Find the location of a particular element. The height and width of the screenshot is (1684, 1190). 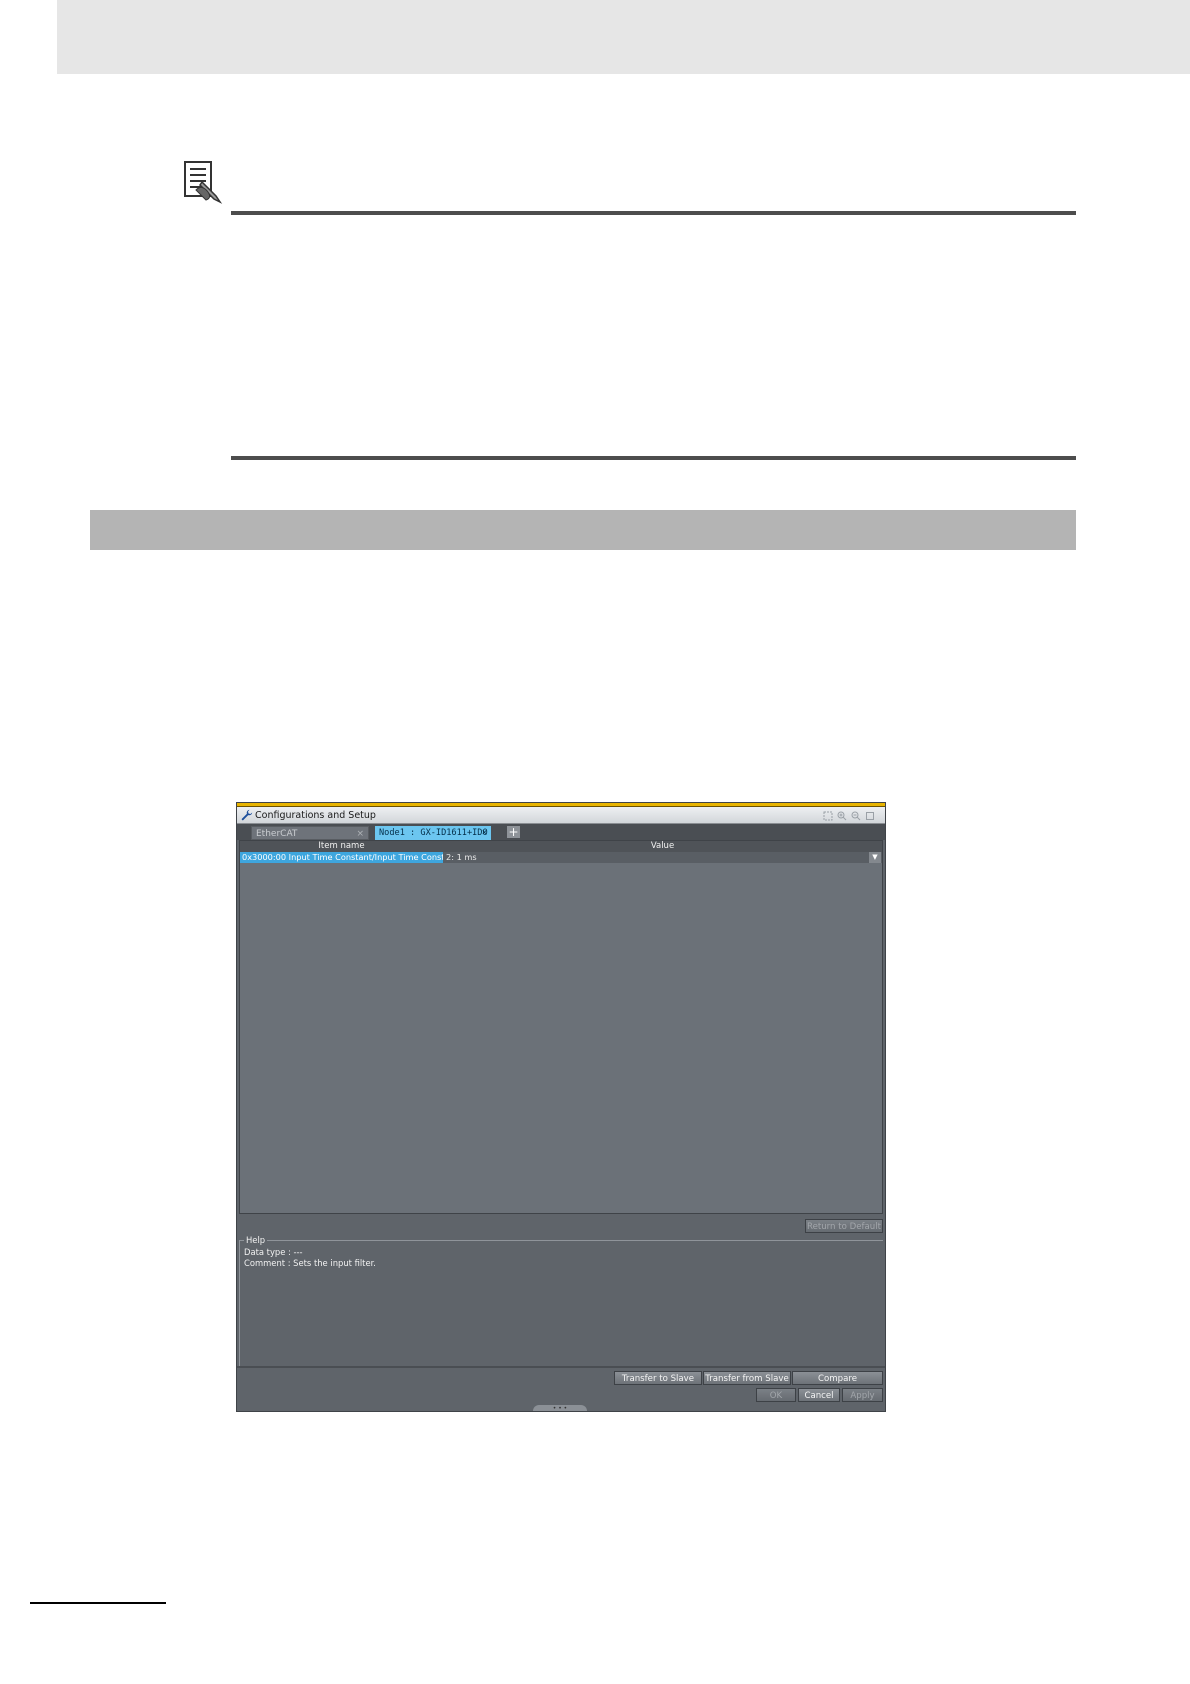

footer-rule is located at coordinates (98, 1603).